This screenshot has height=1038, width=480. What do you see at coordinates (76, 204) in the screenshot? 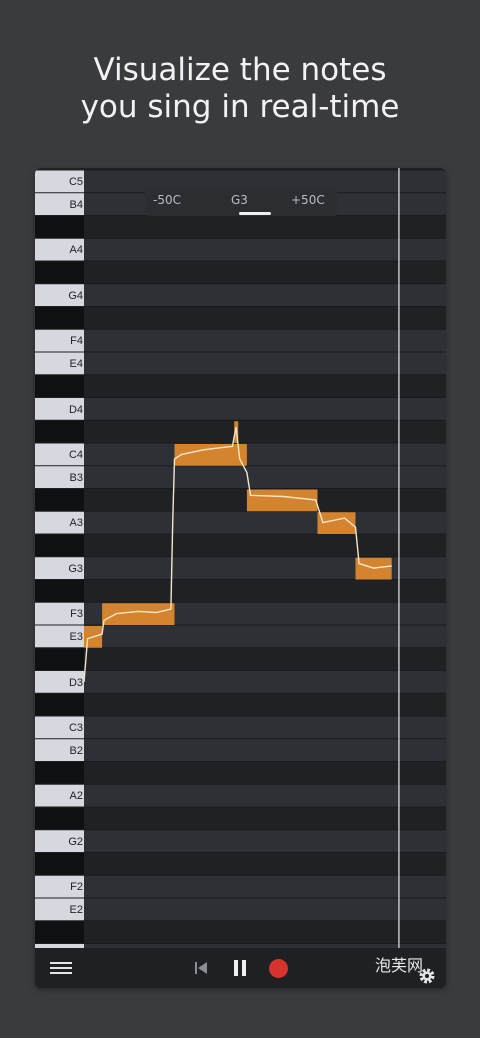
I see `key-label: B4` at bounding box center [76, 204].